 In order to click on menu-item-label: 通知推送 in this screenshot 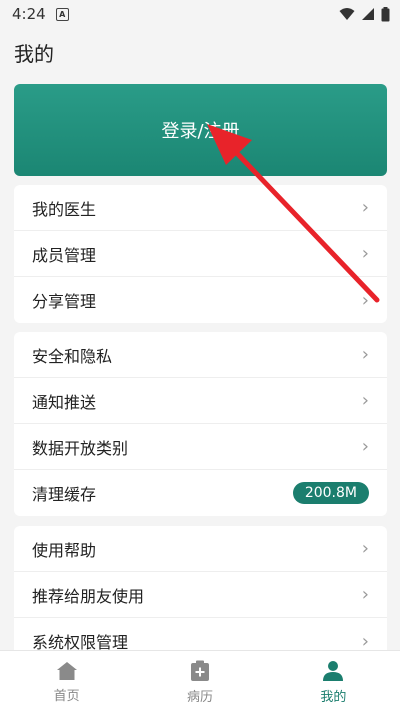, I will do `click(64, 402)`.